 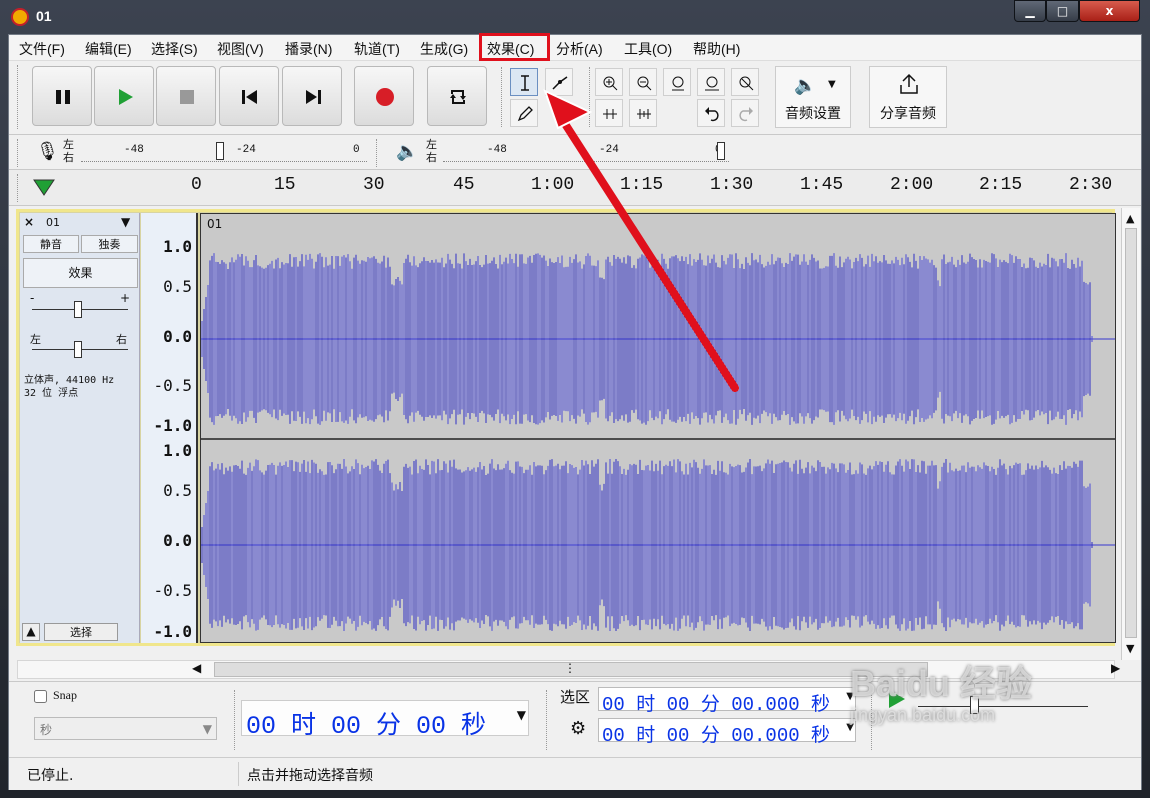 What do you see at coordinates (923, 715) in the screenshot?
I see `watermark-url: jingyan.baidu.com` at bounding box center [923, 715].